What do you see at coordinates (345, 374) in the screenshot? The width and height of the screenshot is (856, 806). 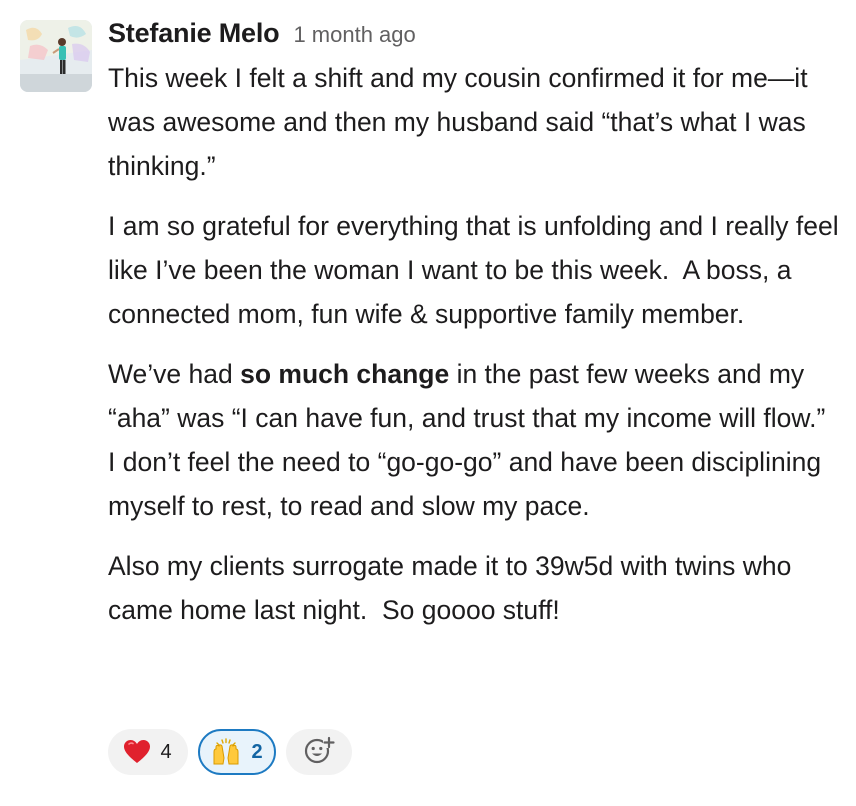 I see `bold-text: so much change` at bounding box center [345, 374].